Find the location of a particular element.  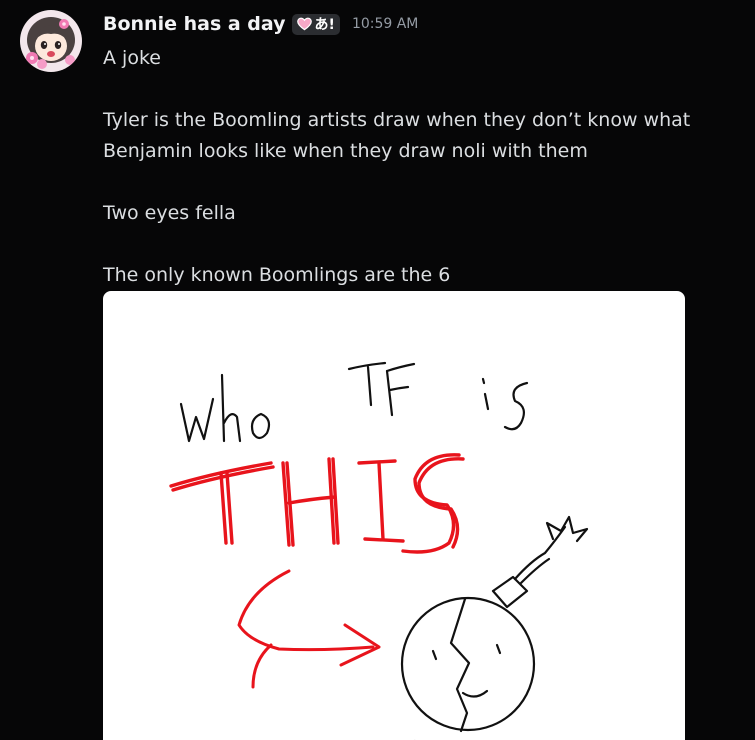

handwriting-this is located at coordinates (317, 503).